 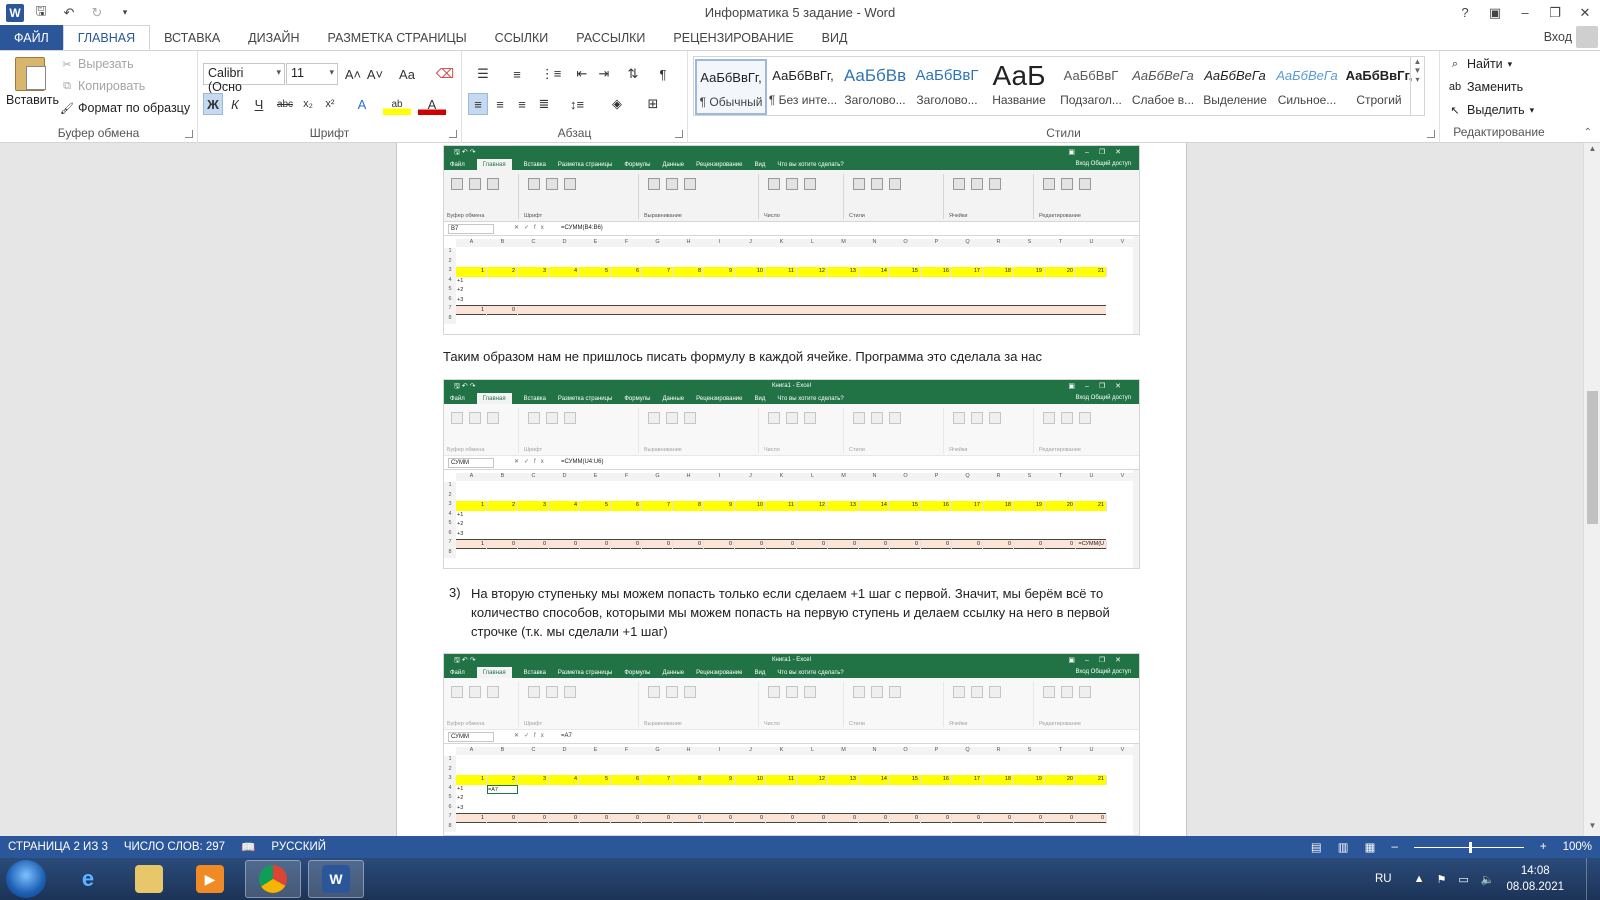 I want to click on strikethrough-button: abc, so click(x=285, y=104).